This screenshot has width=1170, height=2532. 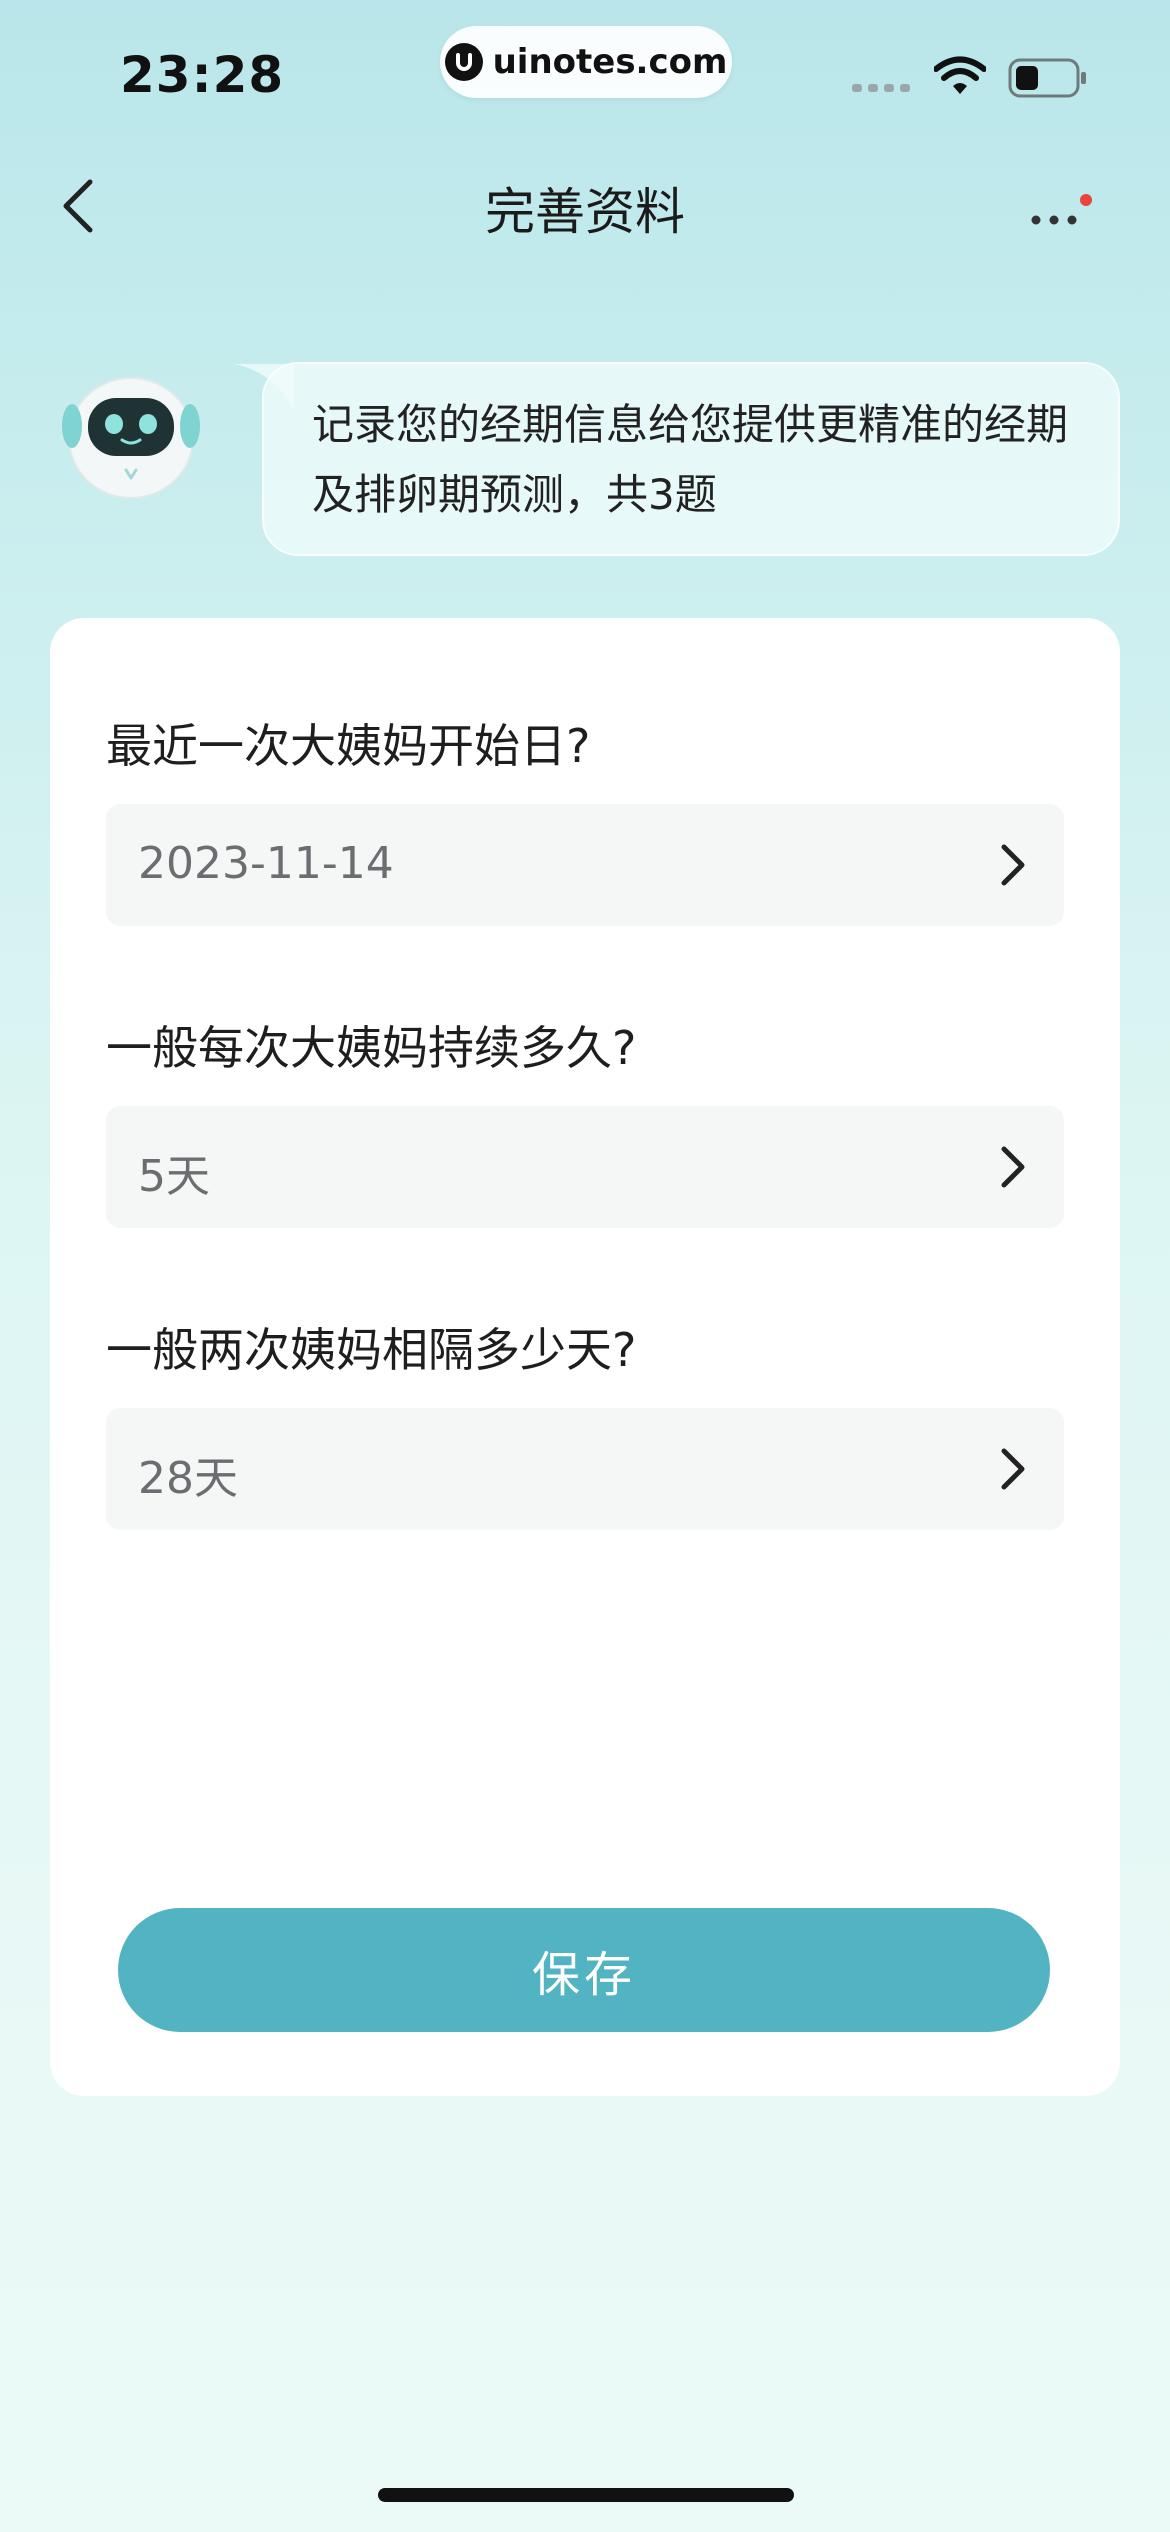 I want to click on field-value: 28天, so click(x=188, y=1478).